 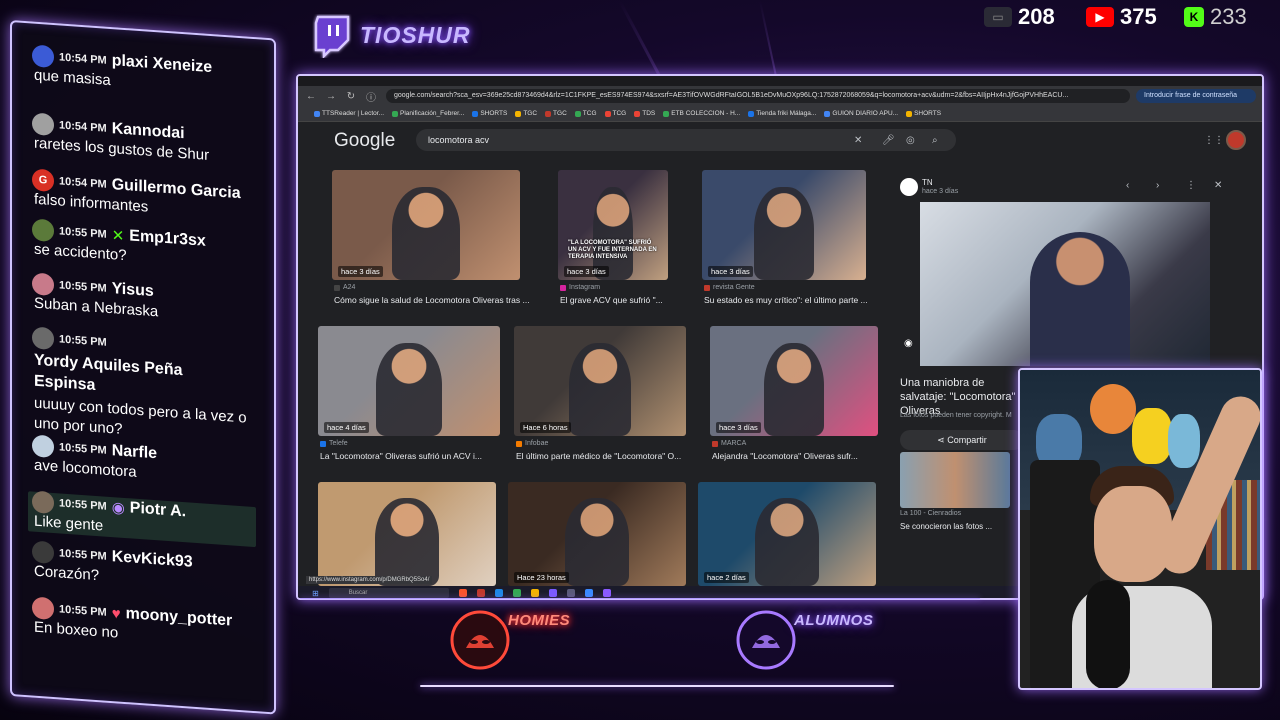 I want to click on result-source: A24, so click(x=344, y=287).